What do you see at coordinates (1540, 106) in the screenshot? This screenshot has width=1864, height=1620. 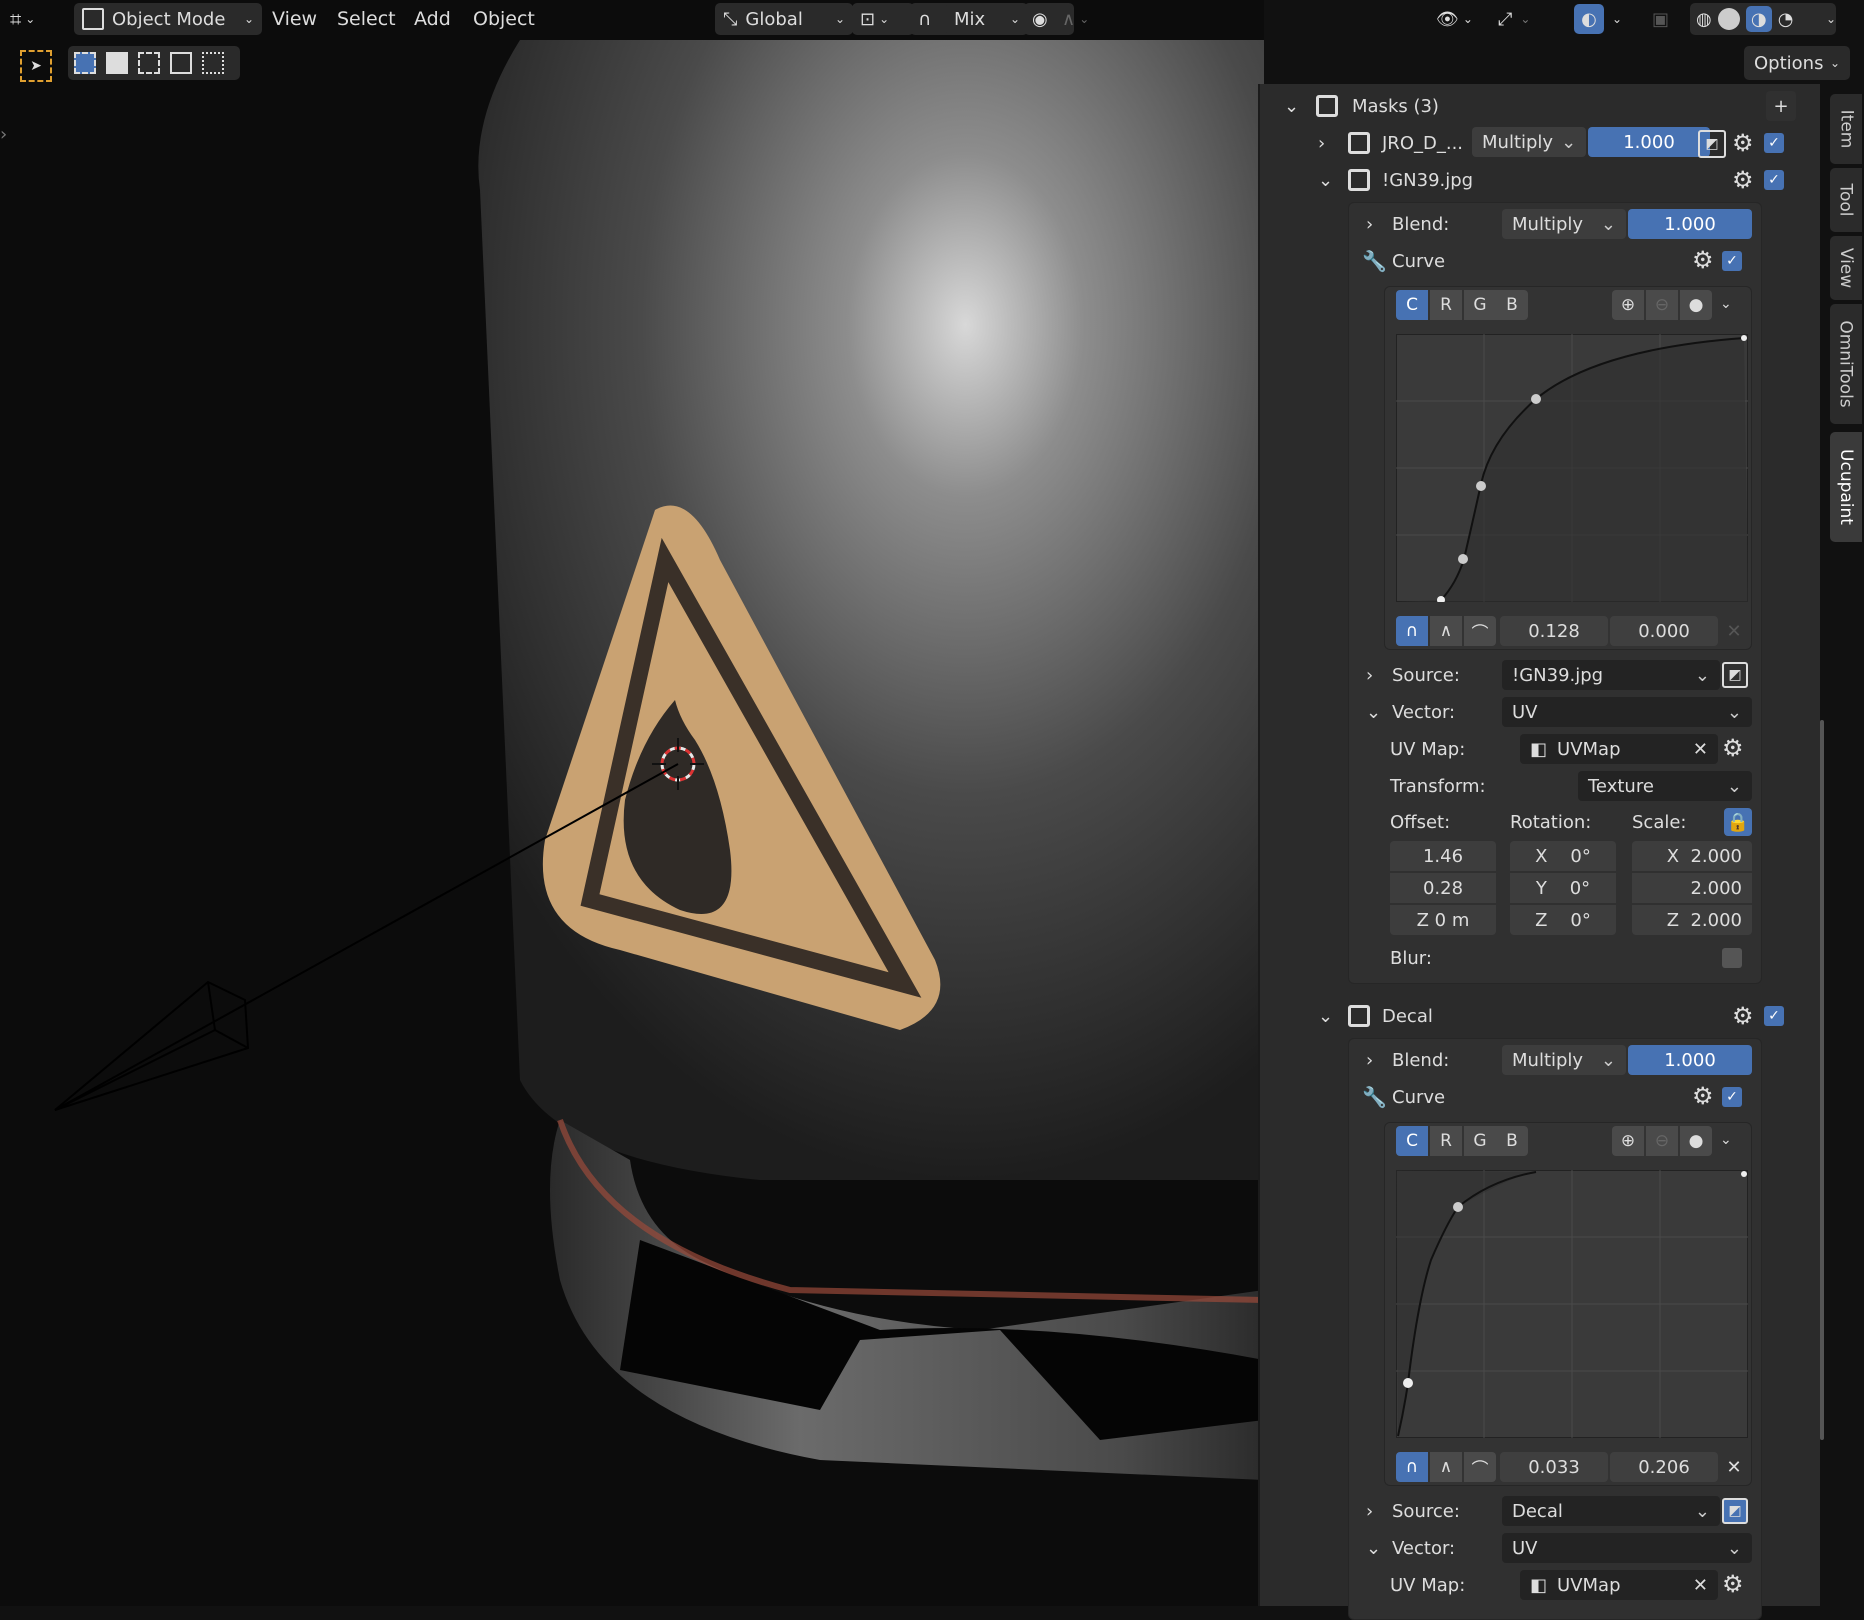 I see `masks-header: ⌄ Masks (3) +` at bounding box center [1540, 106].